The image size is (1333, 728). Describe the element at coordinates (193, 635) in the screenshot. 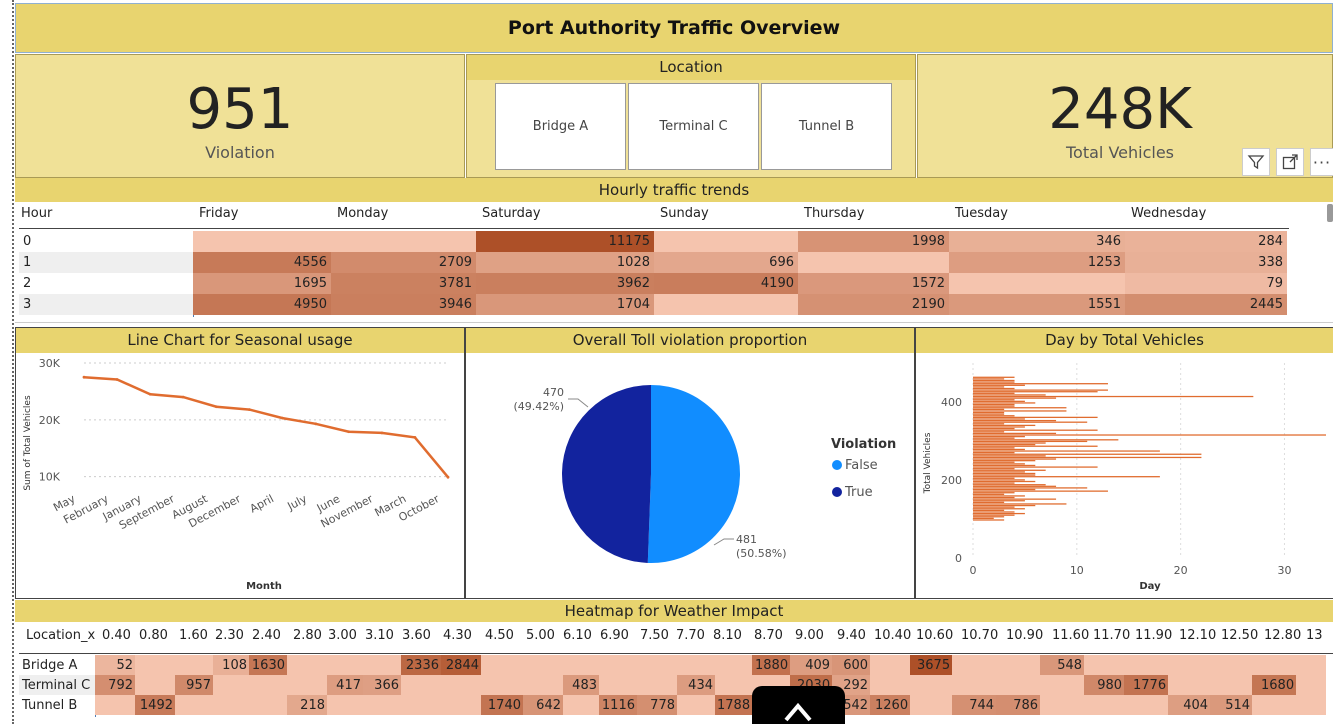

I see `heatmap-column-header: 1.60` at that location.